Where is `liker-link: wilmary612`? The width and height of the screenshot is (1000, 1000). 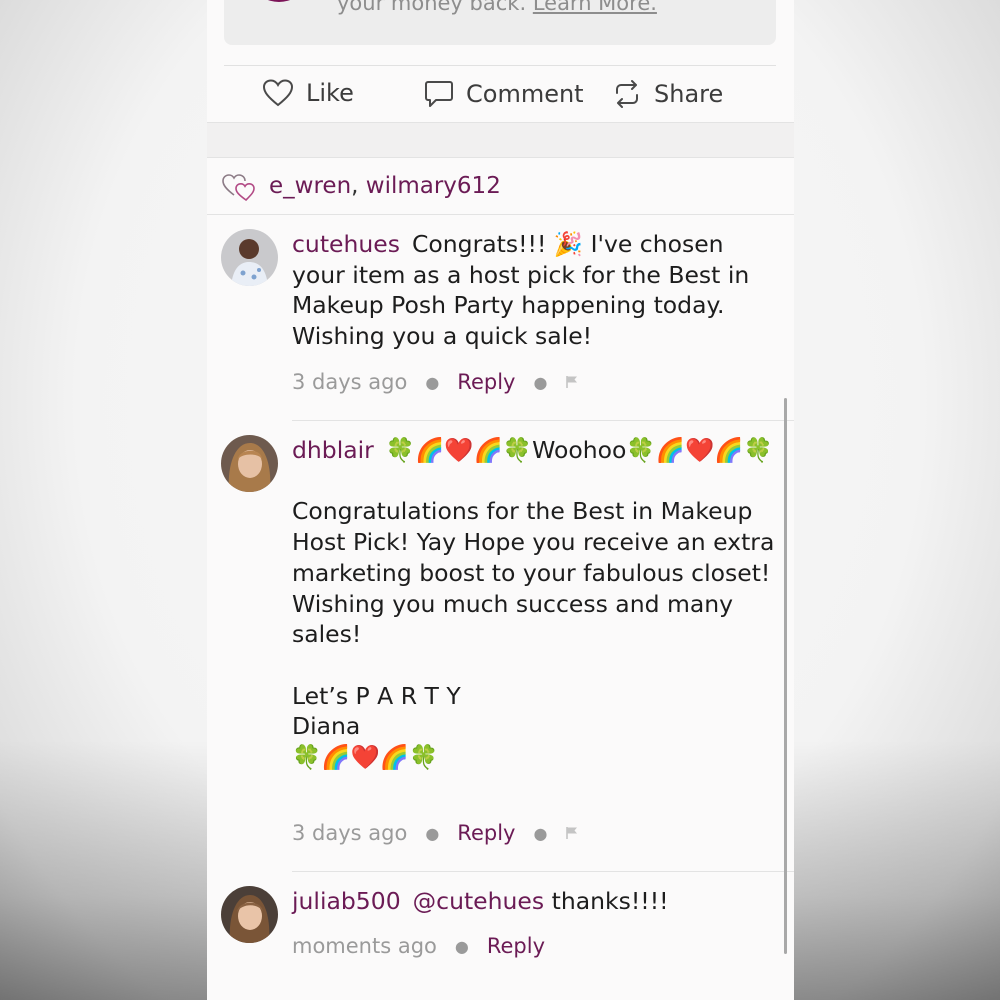 liker-link: wilmary612 is located at coordinates (433, 186).